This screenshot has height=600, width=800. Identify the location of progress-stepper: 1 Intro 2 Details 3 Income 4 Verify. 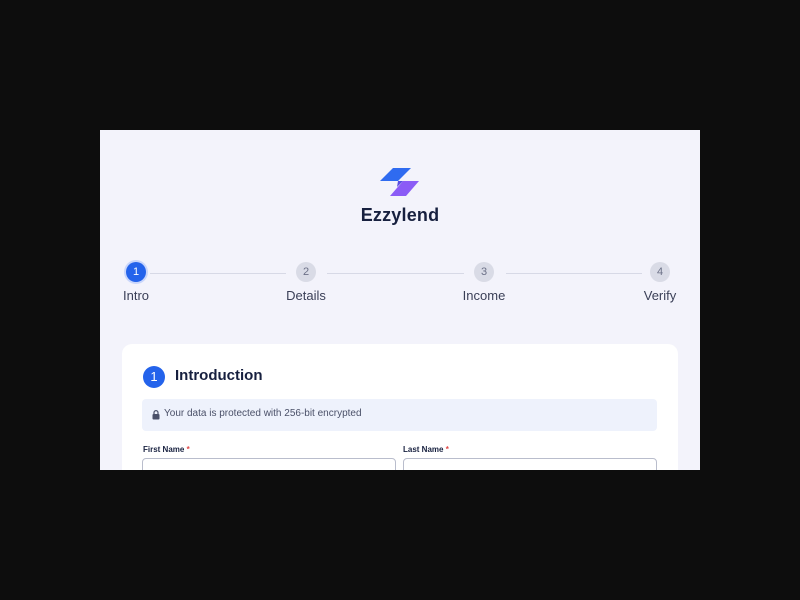
(400, 287).